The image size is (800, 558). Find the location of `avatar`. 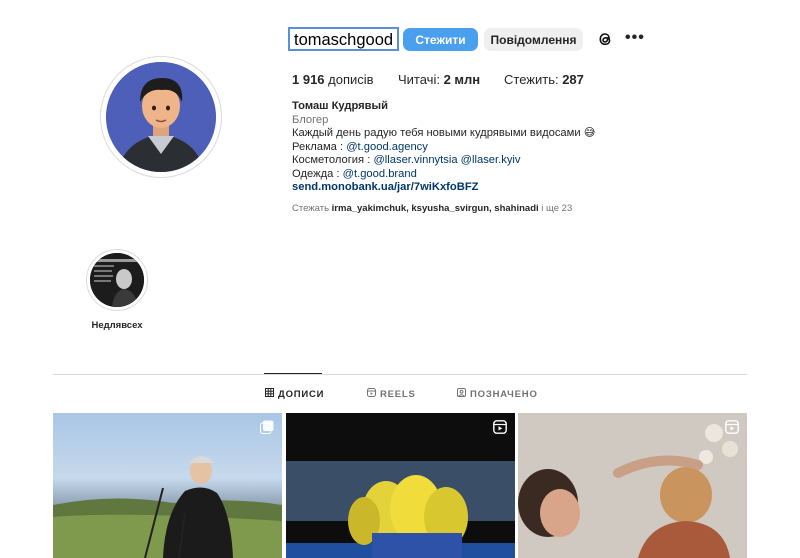

avatar is located at coordinates (161, 117).